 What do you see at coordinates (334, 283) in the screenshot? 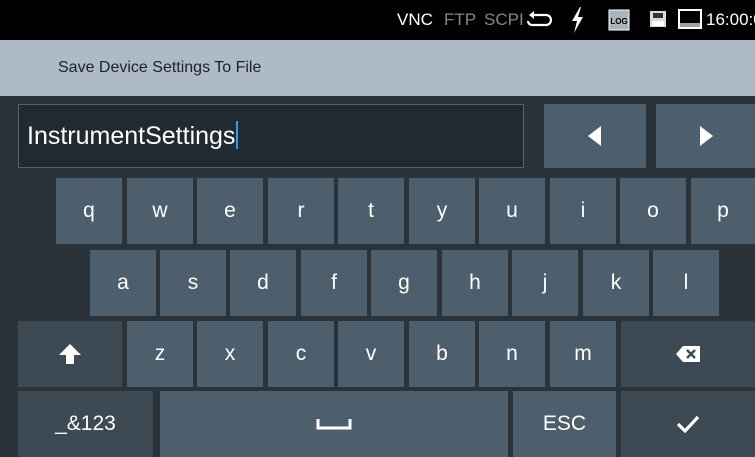
I see `key-f: f` at bounding box center [334, 283].